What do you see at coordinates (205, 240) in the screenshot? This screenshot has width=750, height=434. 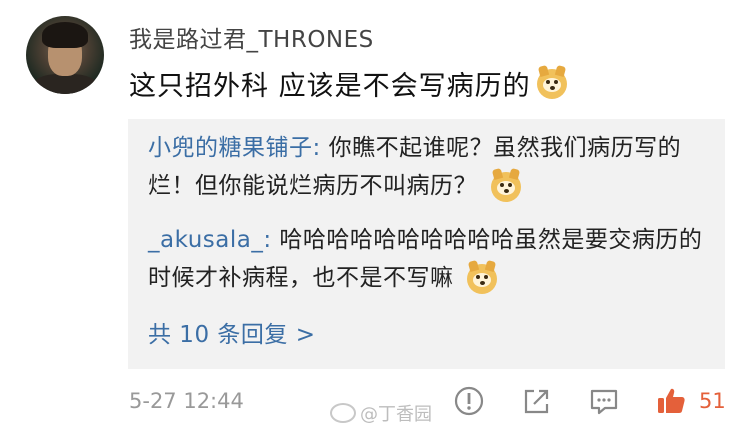 I see `reply-nick: _akusala_` at bounding box center [205, 240].